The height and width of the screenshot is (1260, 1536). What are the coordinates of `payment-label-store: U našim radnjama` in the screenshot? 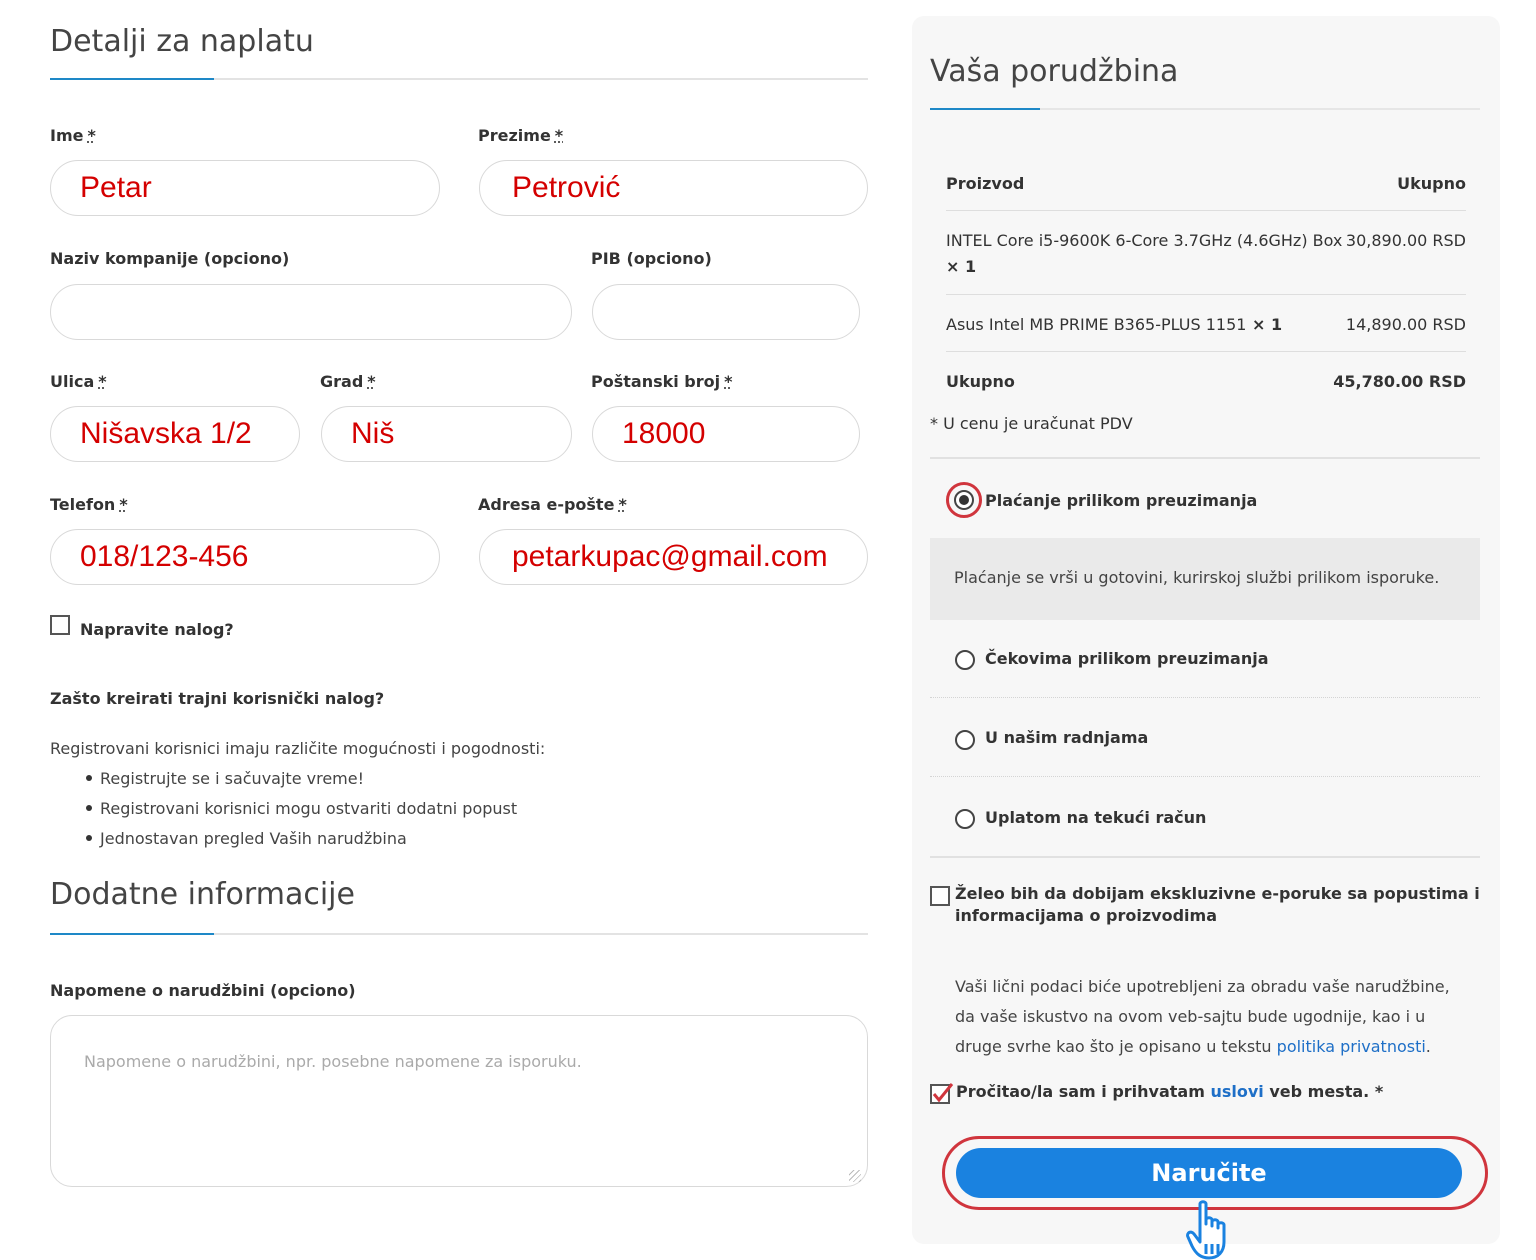 It's located at (1066, 737).